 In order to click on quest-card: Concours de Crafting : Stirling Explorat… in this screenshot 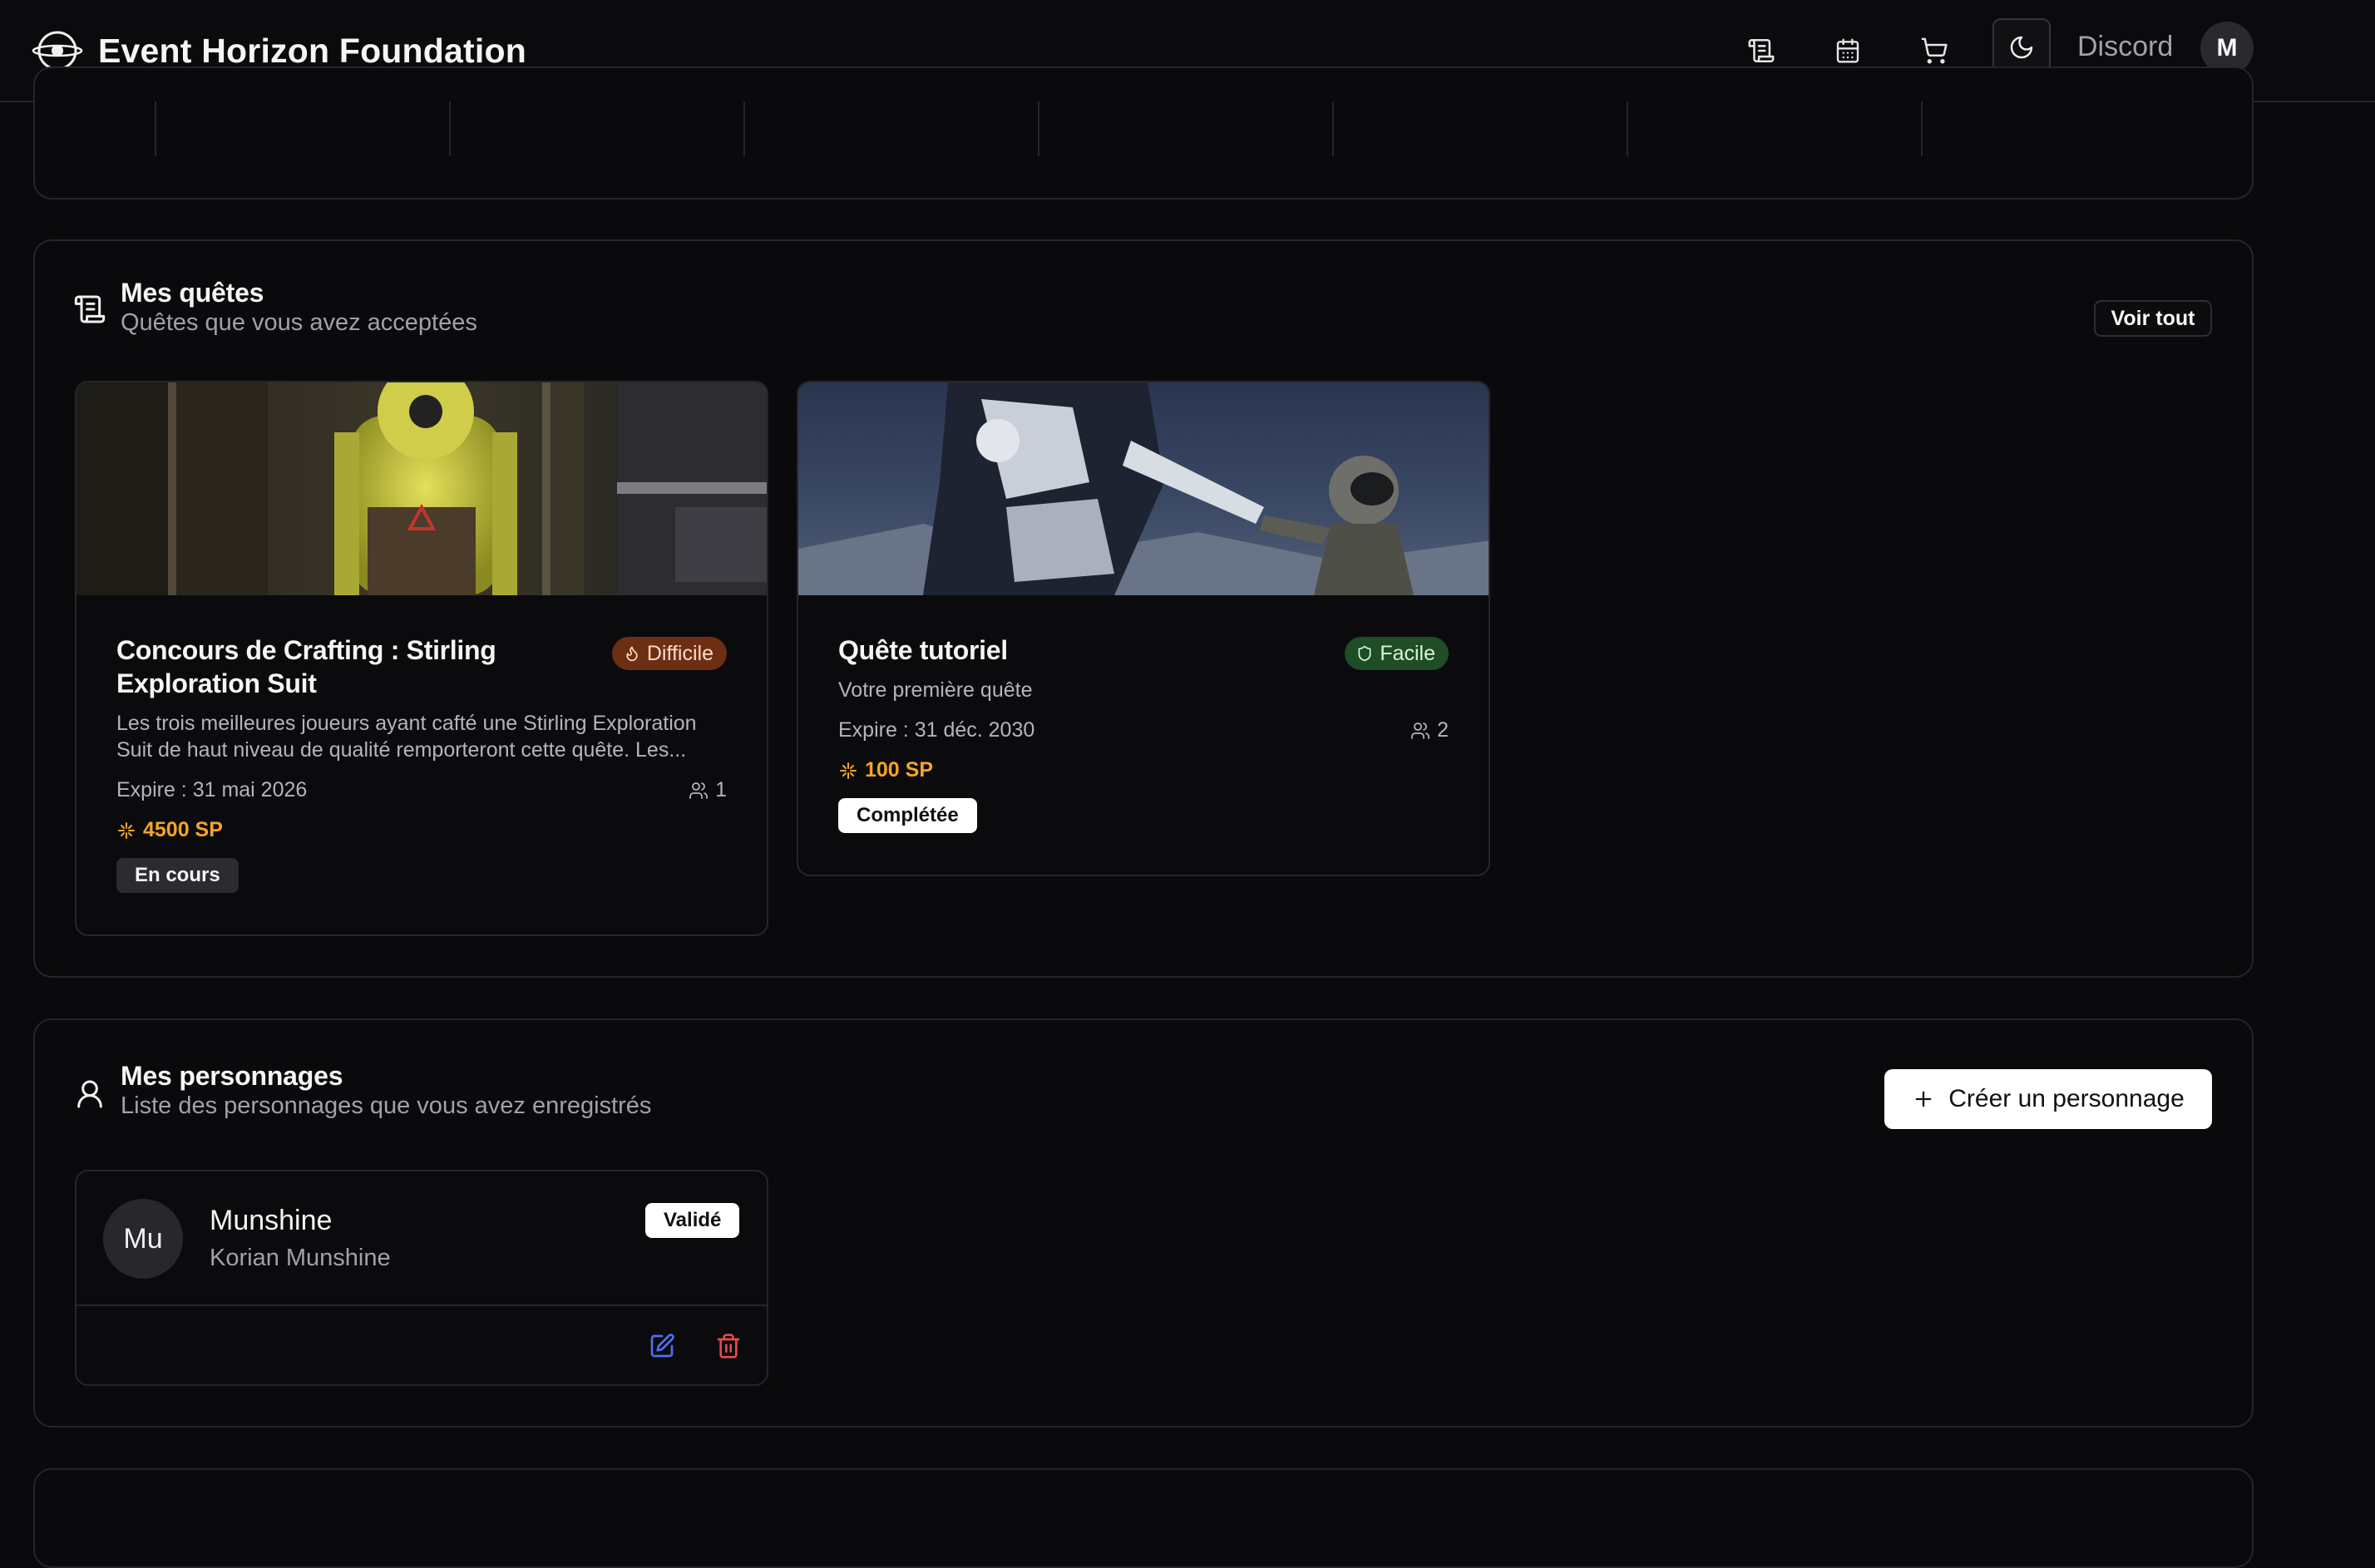, I will do `click(421, 658)`.